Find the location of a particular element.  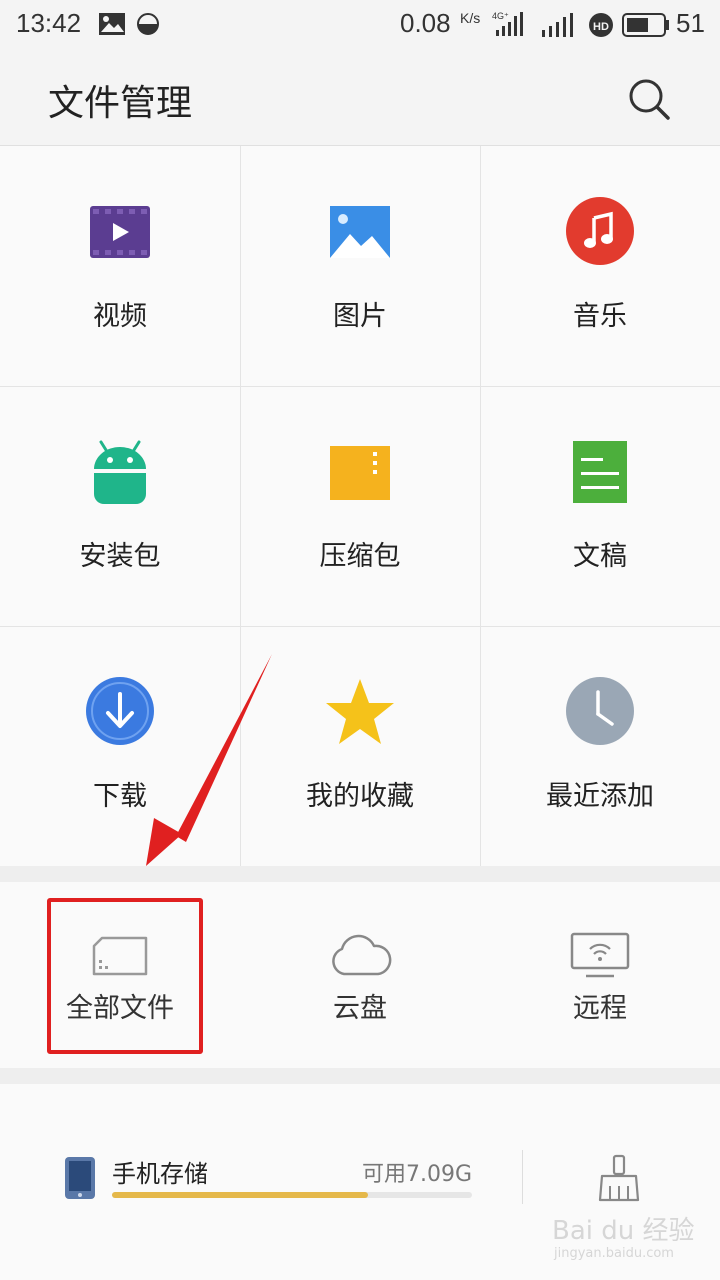

category-label: 压缩包 is located at coordinates (360, 556).